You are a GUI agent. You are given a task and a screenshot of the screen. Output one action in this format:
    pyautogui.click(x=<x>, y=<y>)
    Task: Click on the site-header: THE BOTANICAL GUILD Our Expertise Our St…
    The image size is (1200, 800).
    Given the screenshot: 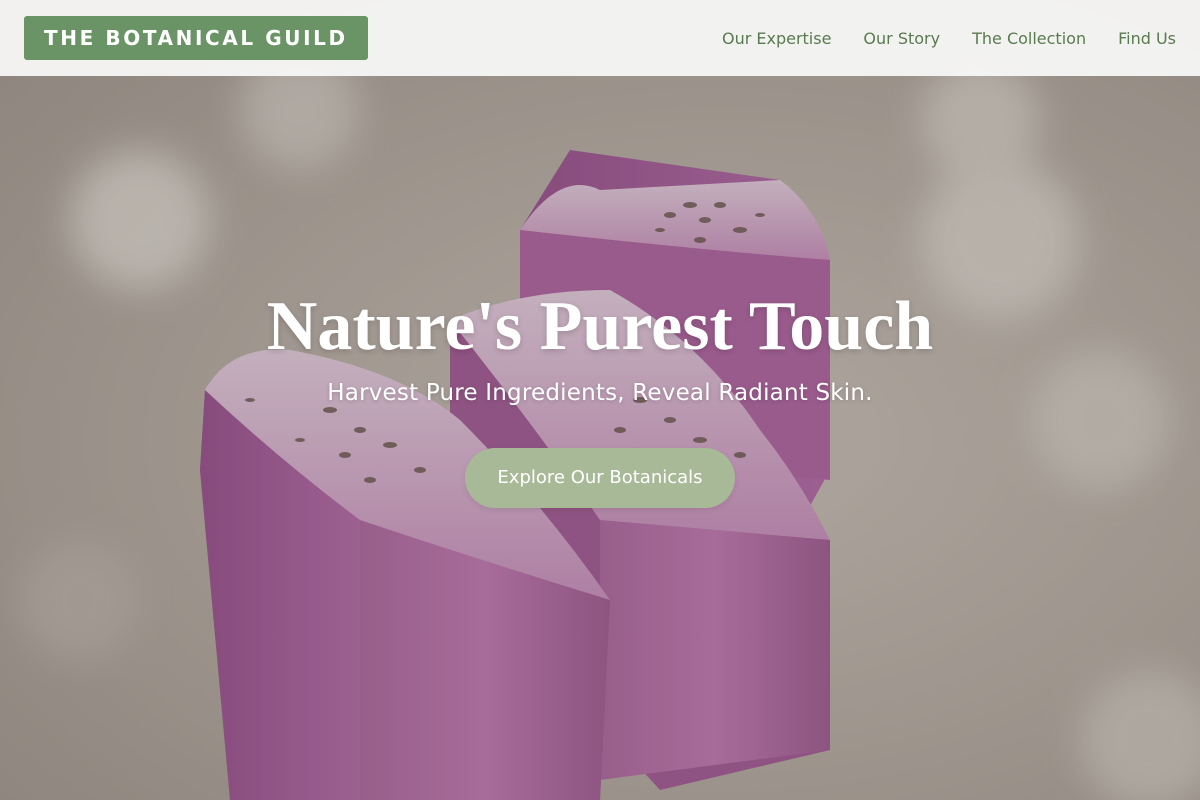 What is the action you would take?
    pyautogui.click(x=600, y=38)
    